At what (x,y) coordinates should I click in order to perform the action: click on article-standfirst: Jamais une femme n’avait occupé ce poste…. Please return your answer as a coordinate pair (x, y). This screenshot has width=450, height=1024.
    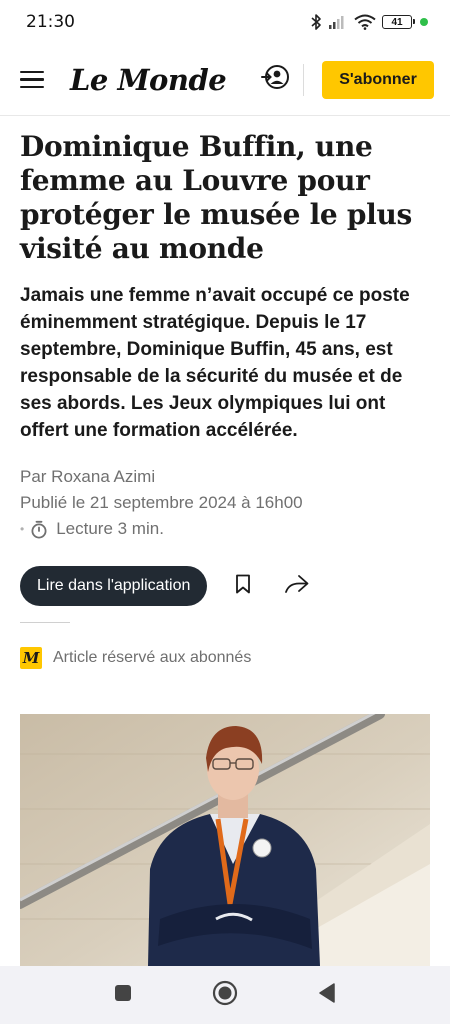
    Looking at the image, I should click on (215, 363).